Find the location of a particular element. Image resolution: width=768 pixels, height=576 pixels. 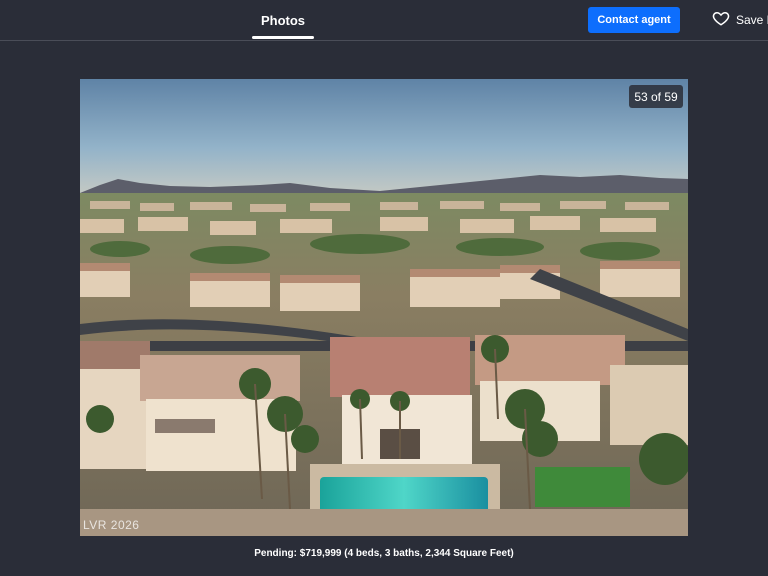

photo-counter-text: 53 of 59 is located at coordinates (656, 96).